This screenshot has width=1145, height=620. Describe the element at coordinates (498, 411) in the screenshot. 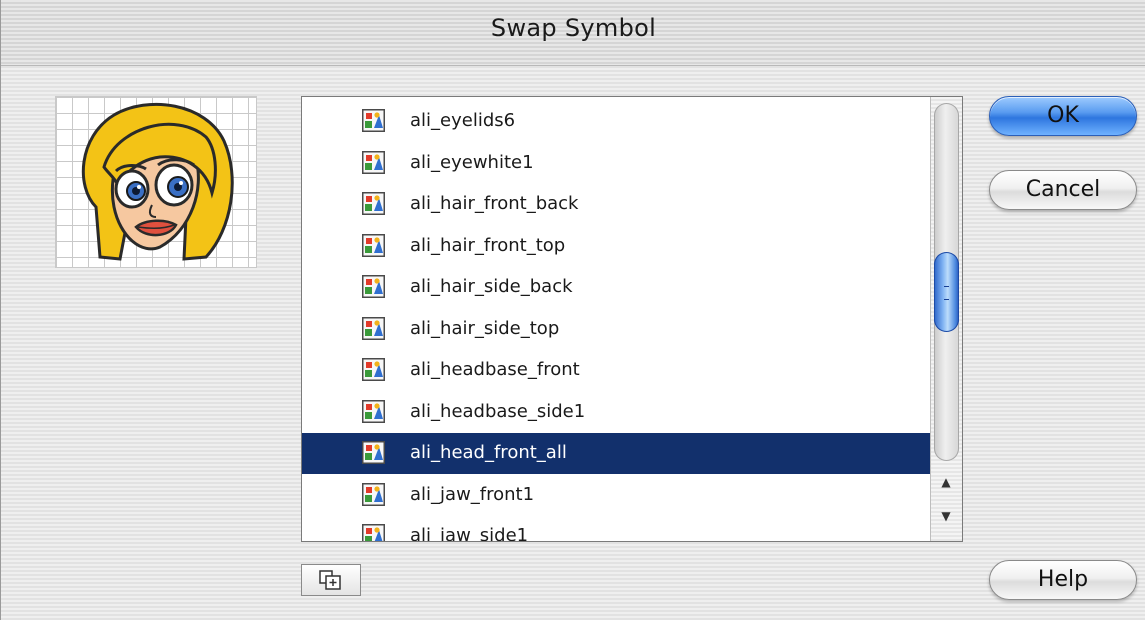

I see `symbol-name: ali_headbase_side1` at that location.